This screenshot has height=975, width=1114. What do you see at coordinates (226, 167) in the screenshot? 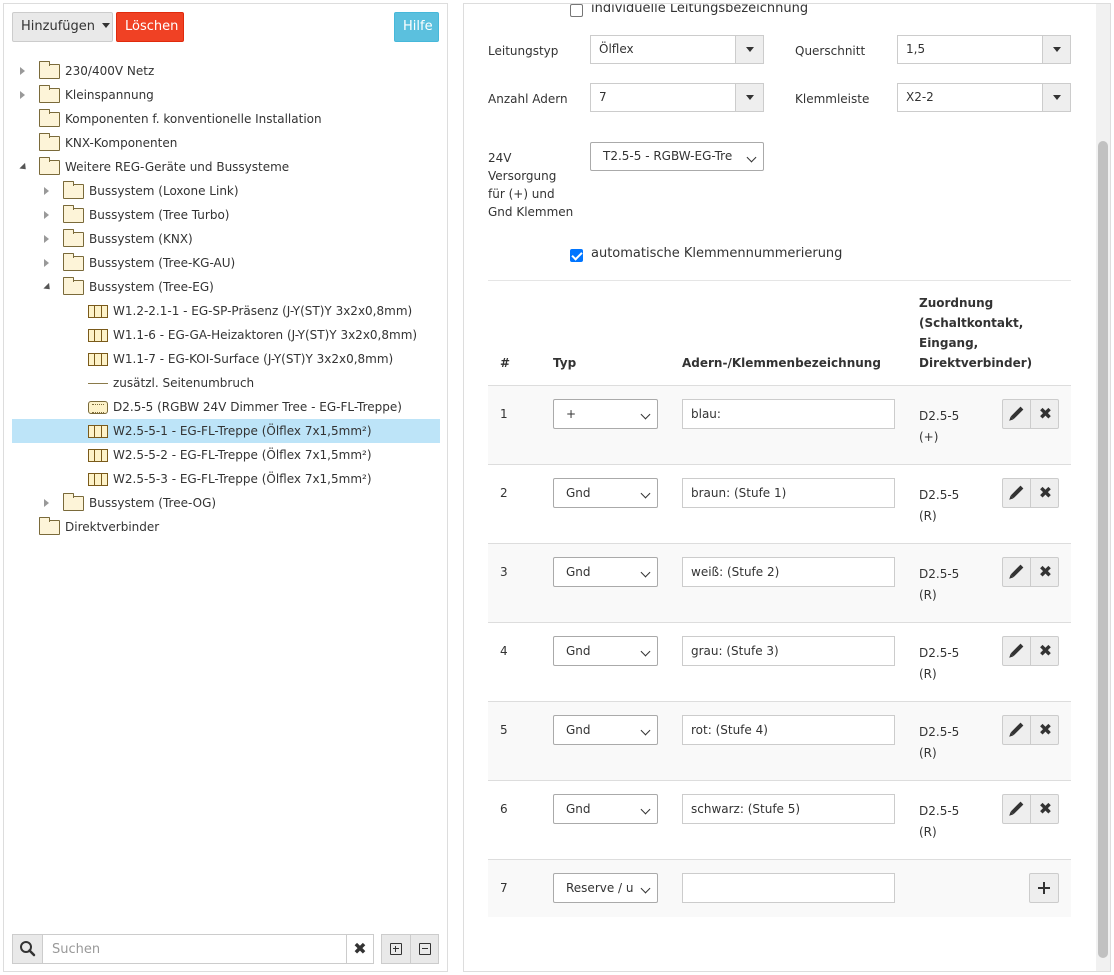
I see `tree-node-weitere-reg-geraete: Weitere REG-Geräte und Bussysteme` at bounding box center [226, 167].